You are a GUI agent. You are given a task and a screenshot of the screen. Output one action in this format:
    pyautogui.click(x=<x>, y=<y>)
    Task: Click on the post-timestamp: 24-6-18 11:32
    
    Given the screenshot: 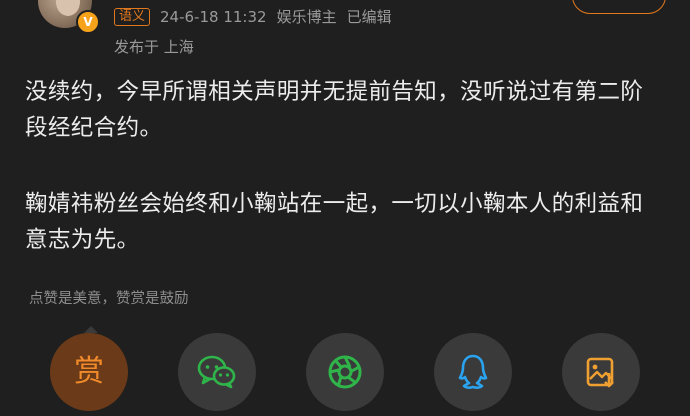 What is the action you would take?
    pyautogui.click(x=213, y=16)
    